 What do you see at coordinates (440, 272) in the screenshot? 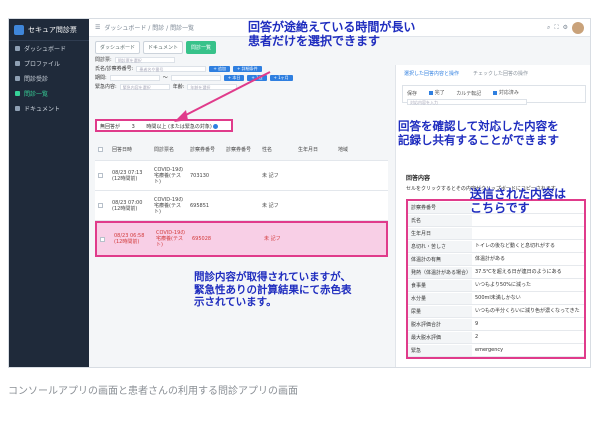
I see `detail-key: 発熱（体温計がある場合）` at bounding box center [440, 272].